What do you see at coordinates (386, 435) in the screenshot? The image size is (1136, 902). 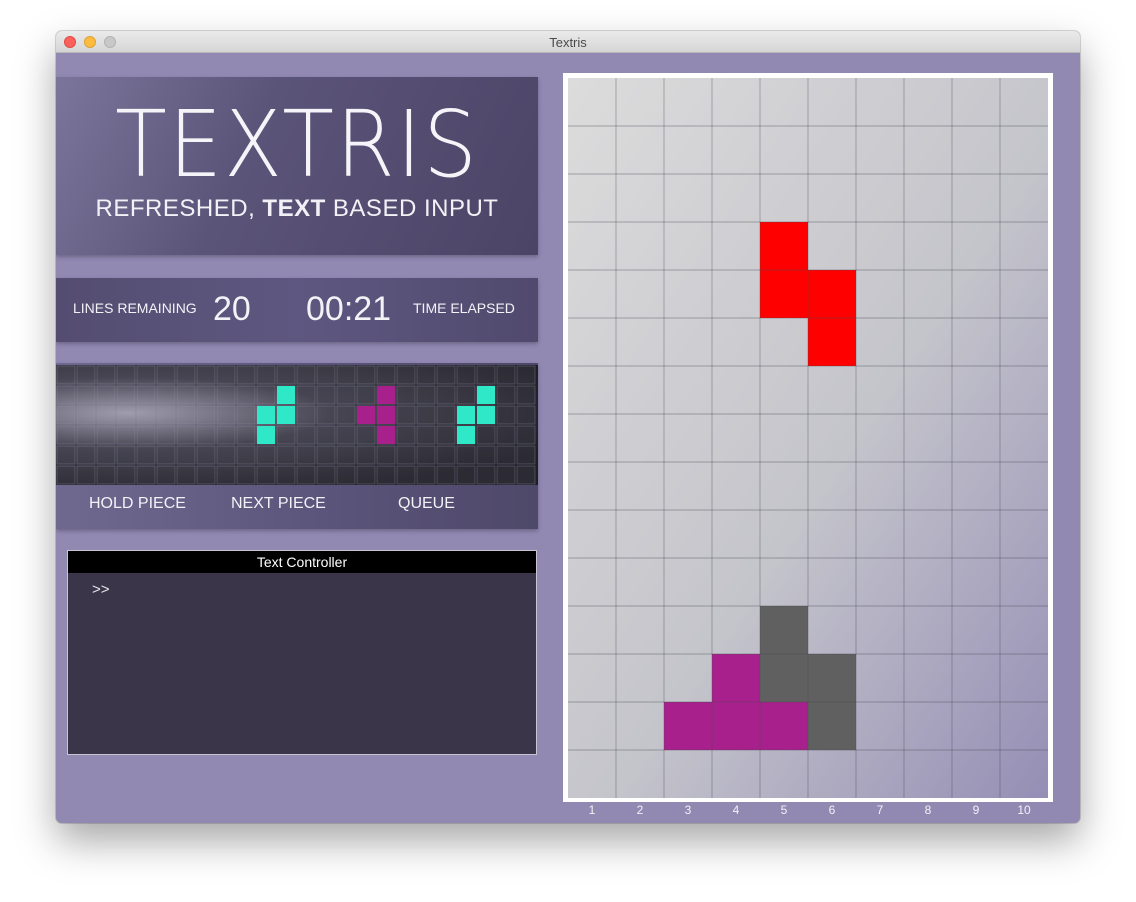 I see `queue-1-piece-cell` at bounding box center [386, 435].